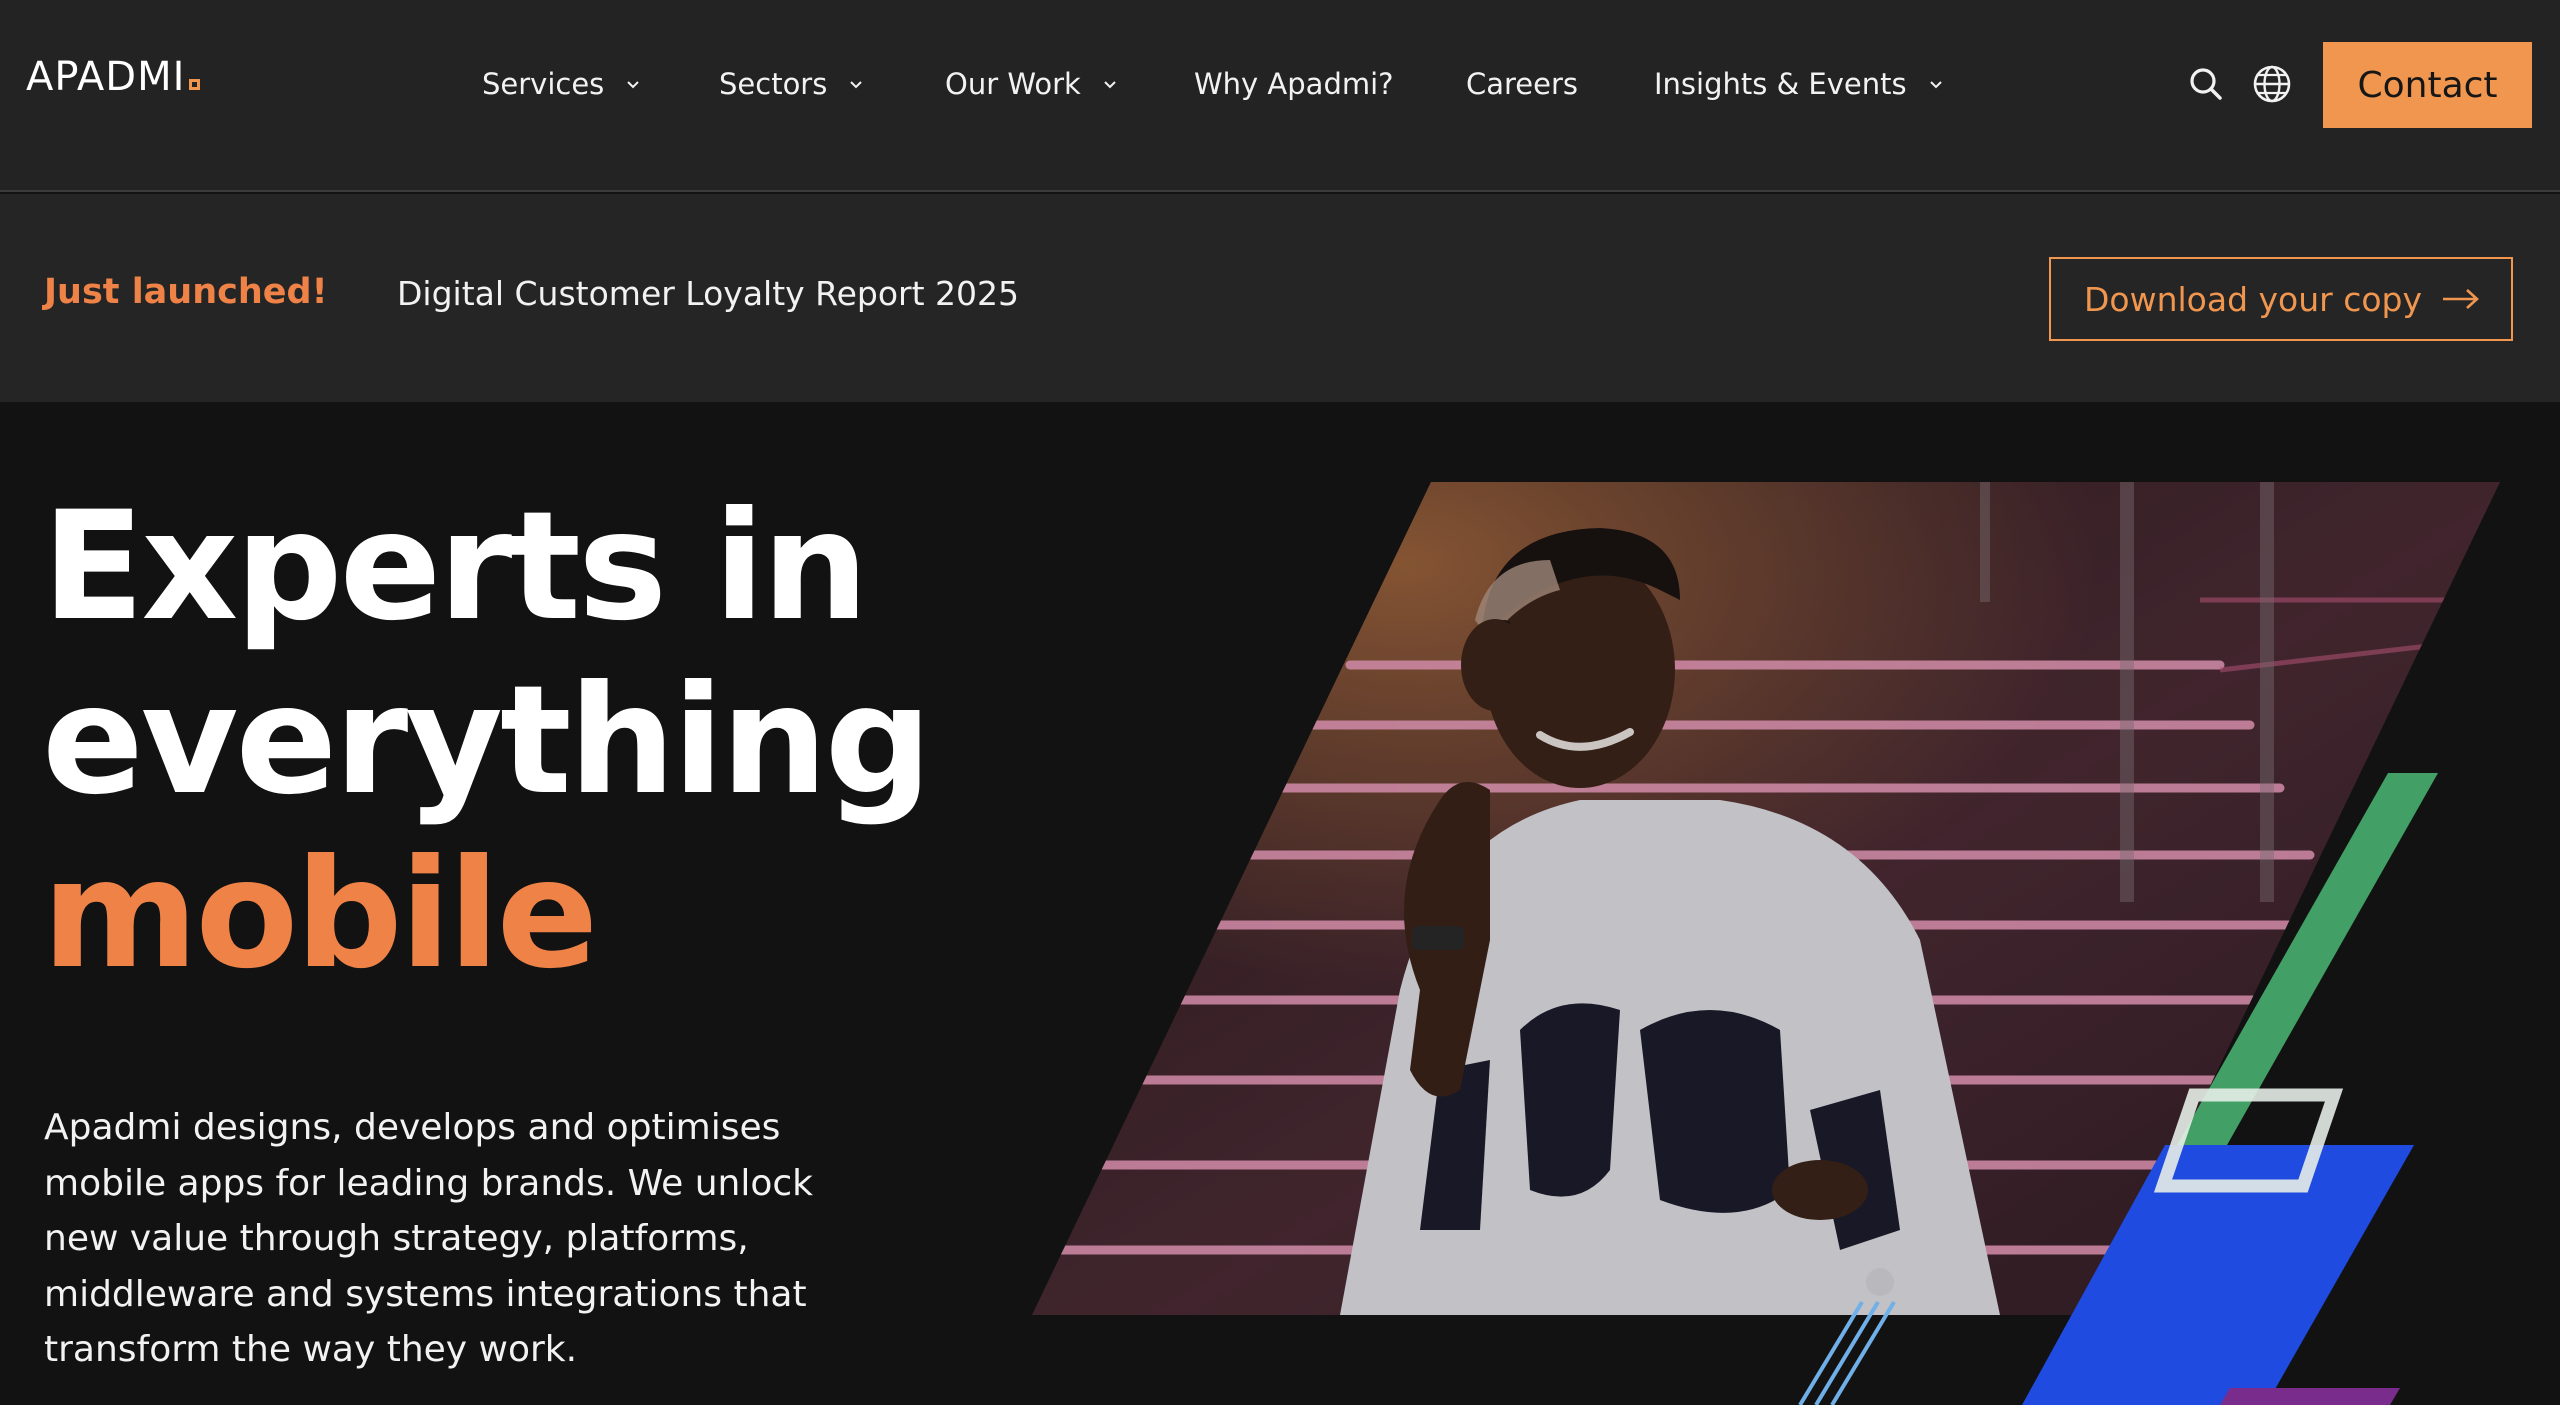 The height and width of the screenshot is (1405, 2560). I want to click on nav-item-label: Services, so click(543, 84).